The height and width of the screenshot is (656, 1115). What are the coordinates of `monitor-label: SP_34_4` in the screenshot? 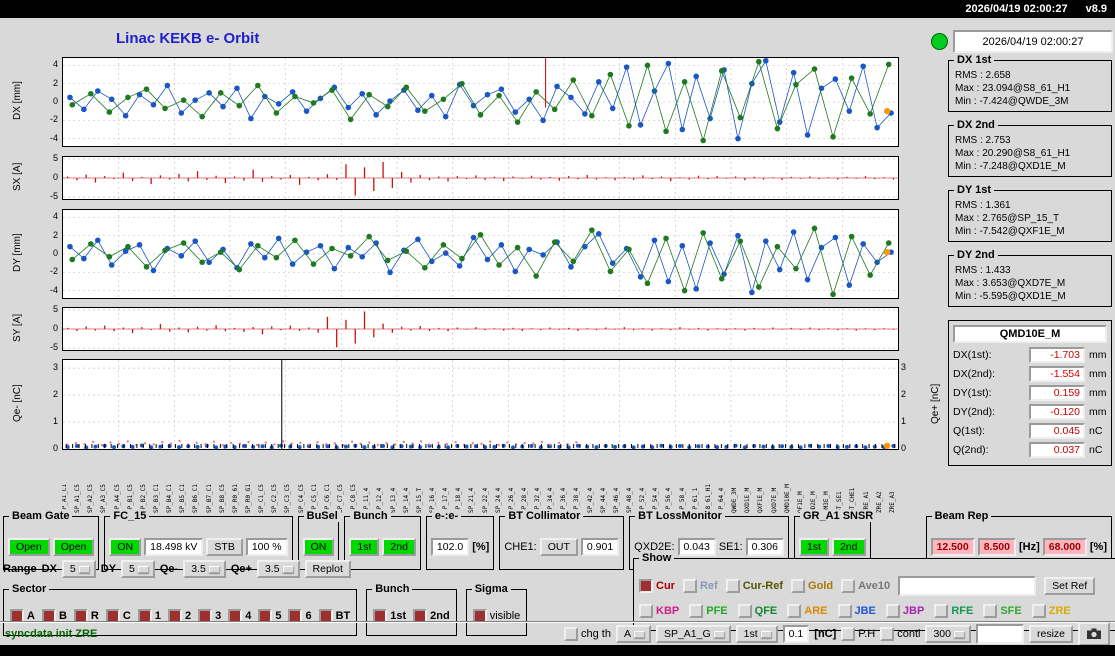 It's located at (551, 500).